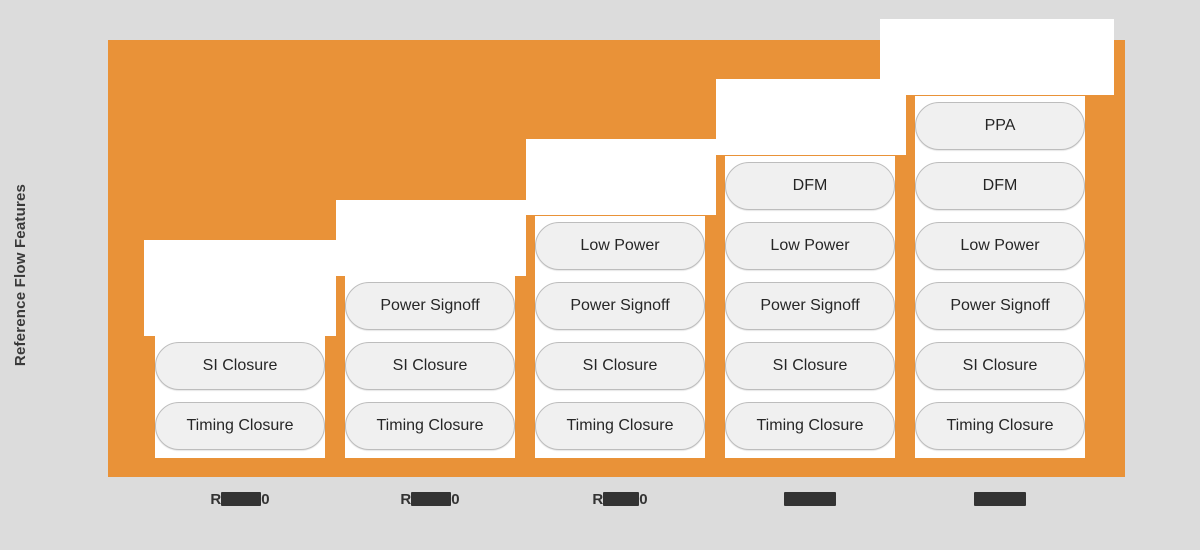  I want to click on y-axis-title-text: Reference Flow Features, so click(20, 275).